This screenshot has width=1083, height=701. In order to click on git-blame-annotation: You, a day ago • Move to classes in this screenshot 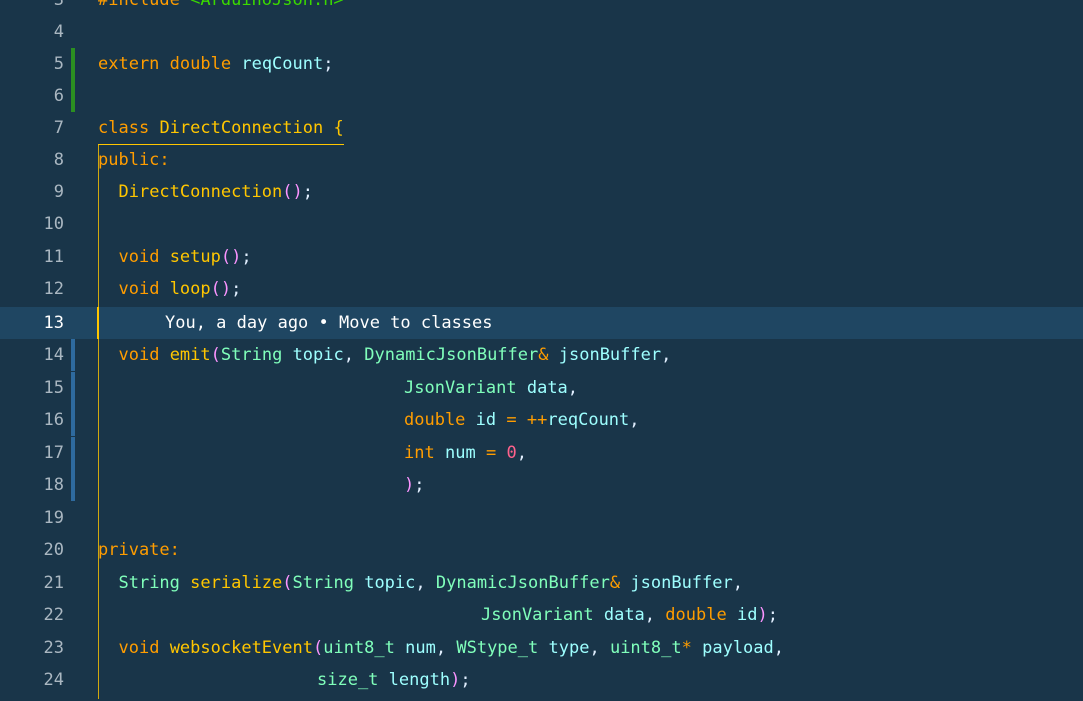, I will do `click(329, 323)`.